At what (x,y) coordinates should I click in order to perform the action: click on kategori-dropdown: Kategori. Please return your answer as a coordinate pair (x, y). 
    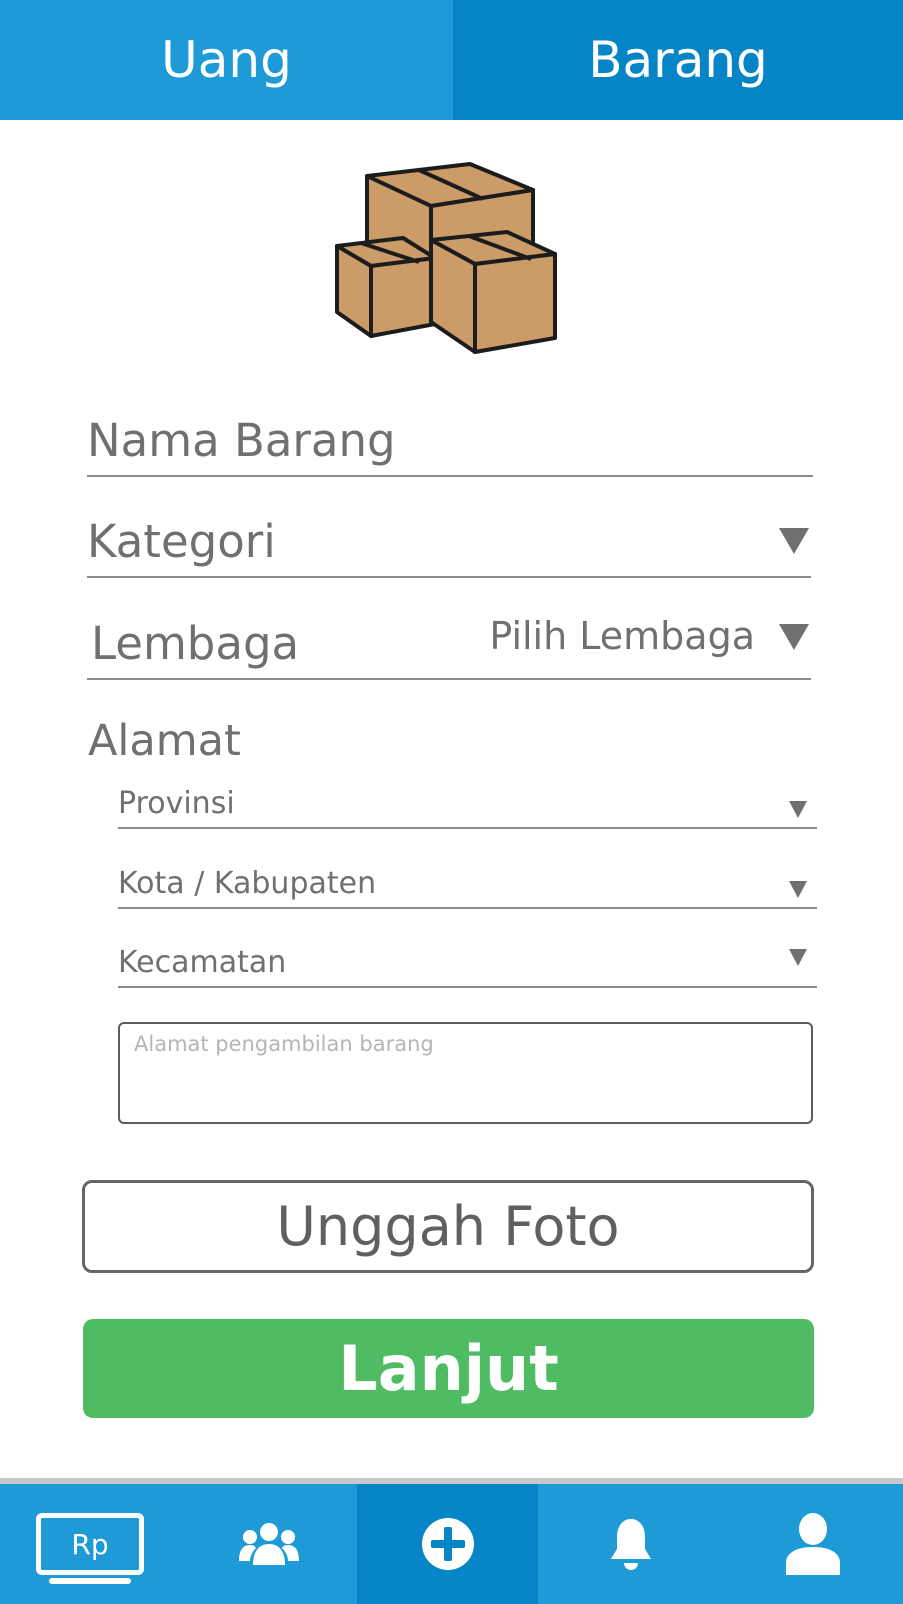
    Looking at the image, I should click on (449, 543).